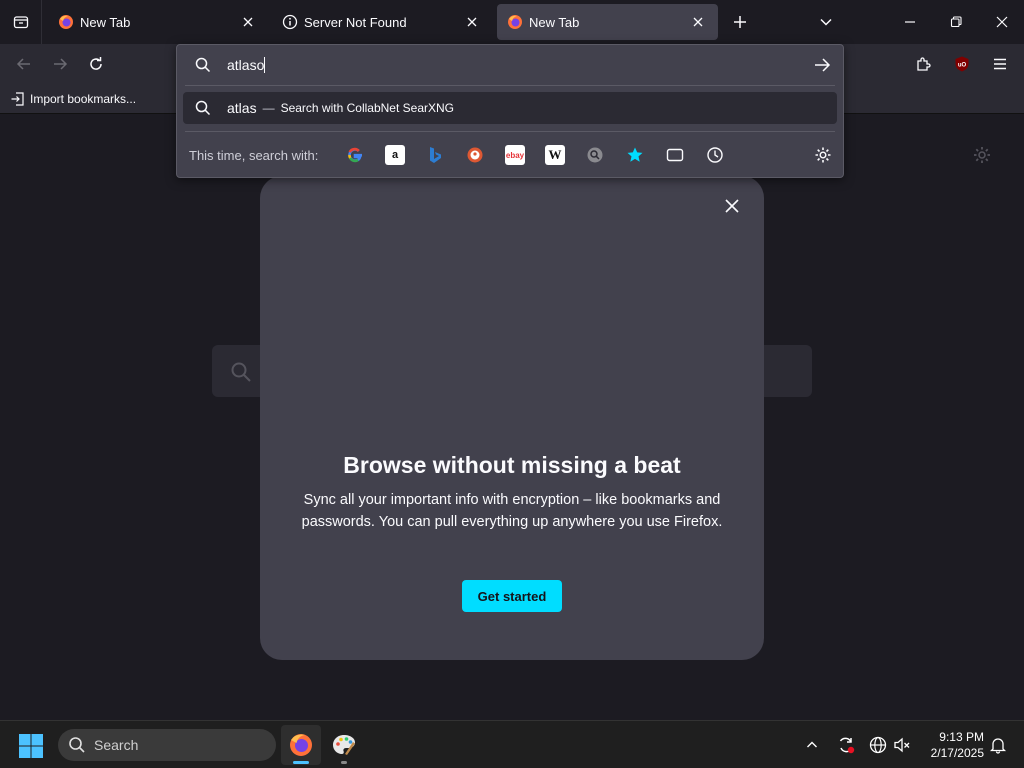 The height and width of the screenshot is (768, 1024). I want to click on ublock-shield-icon: uO, so click(962, 64).